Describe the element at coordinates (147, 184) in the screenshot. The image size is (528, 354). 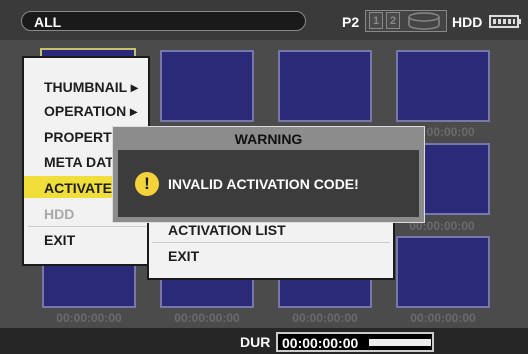
I see `warning-icon: !` at that location.